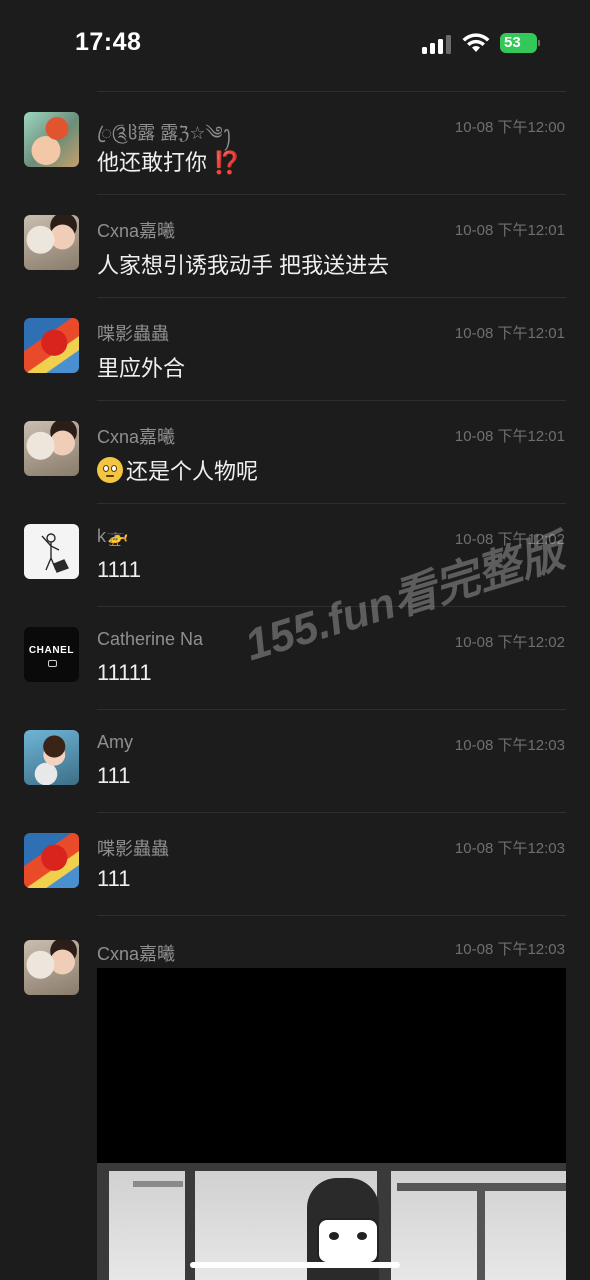  What do you see at coordinates (124, 672) in the screenshot?
I see `message-text: 11111` at bounding box center [124, 672].